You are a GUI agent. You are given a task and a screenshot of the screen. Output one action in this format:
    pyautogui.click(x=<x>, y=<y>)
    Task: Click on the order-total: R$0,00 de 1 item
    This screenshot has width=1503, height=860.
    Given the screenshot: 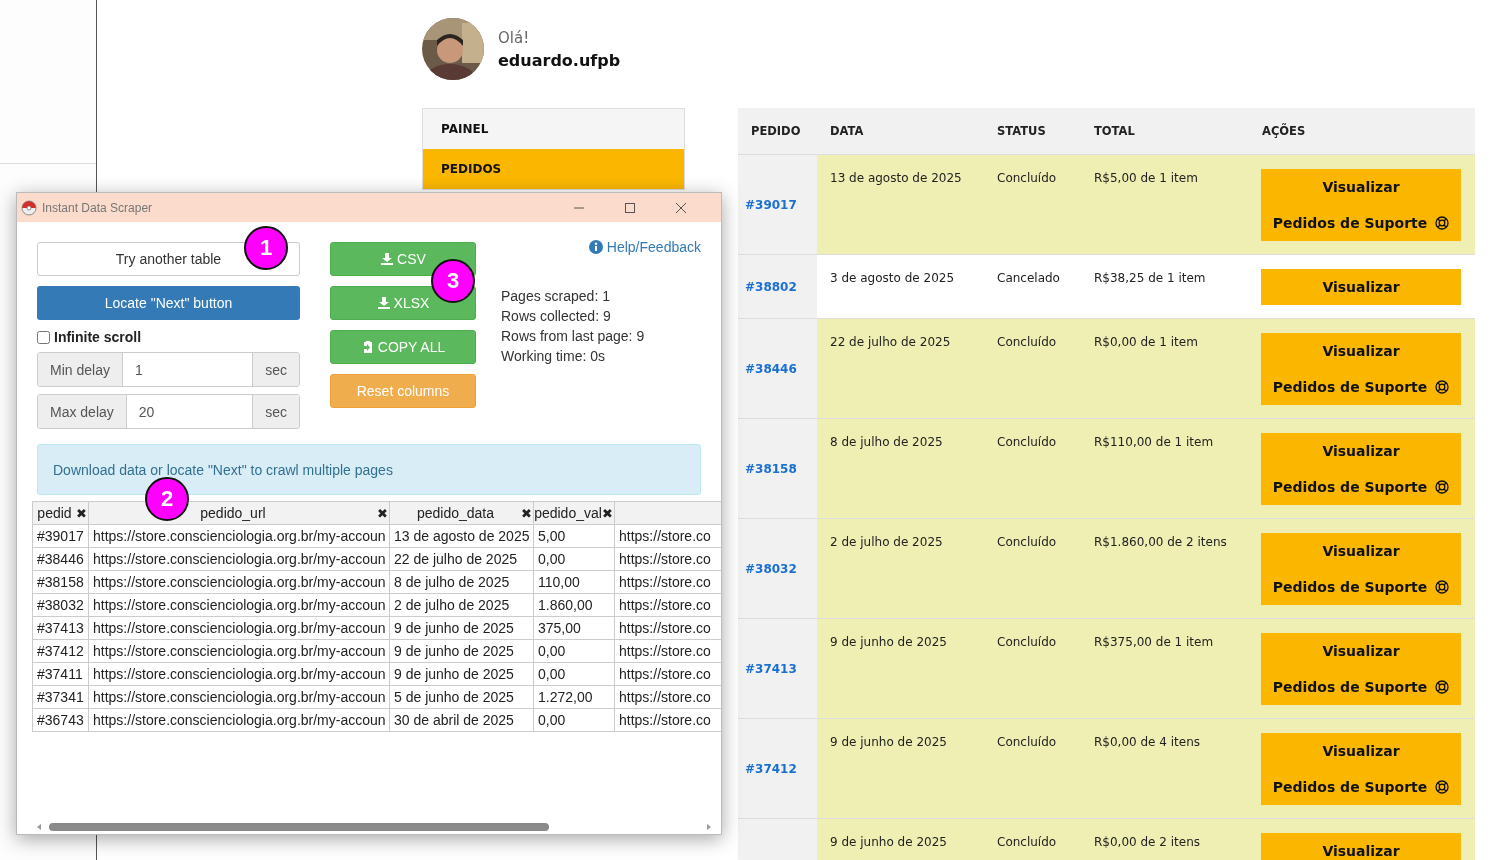 What is the action you would take?
    pyautogui.click(x=1146, y=342)
    